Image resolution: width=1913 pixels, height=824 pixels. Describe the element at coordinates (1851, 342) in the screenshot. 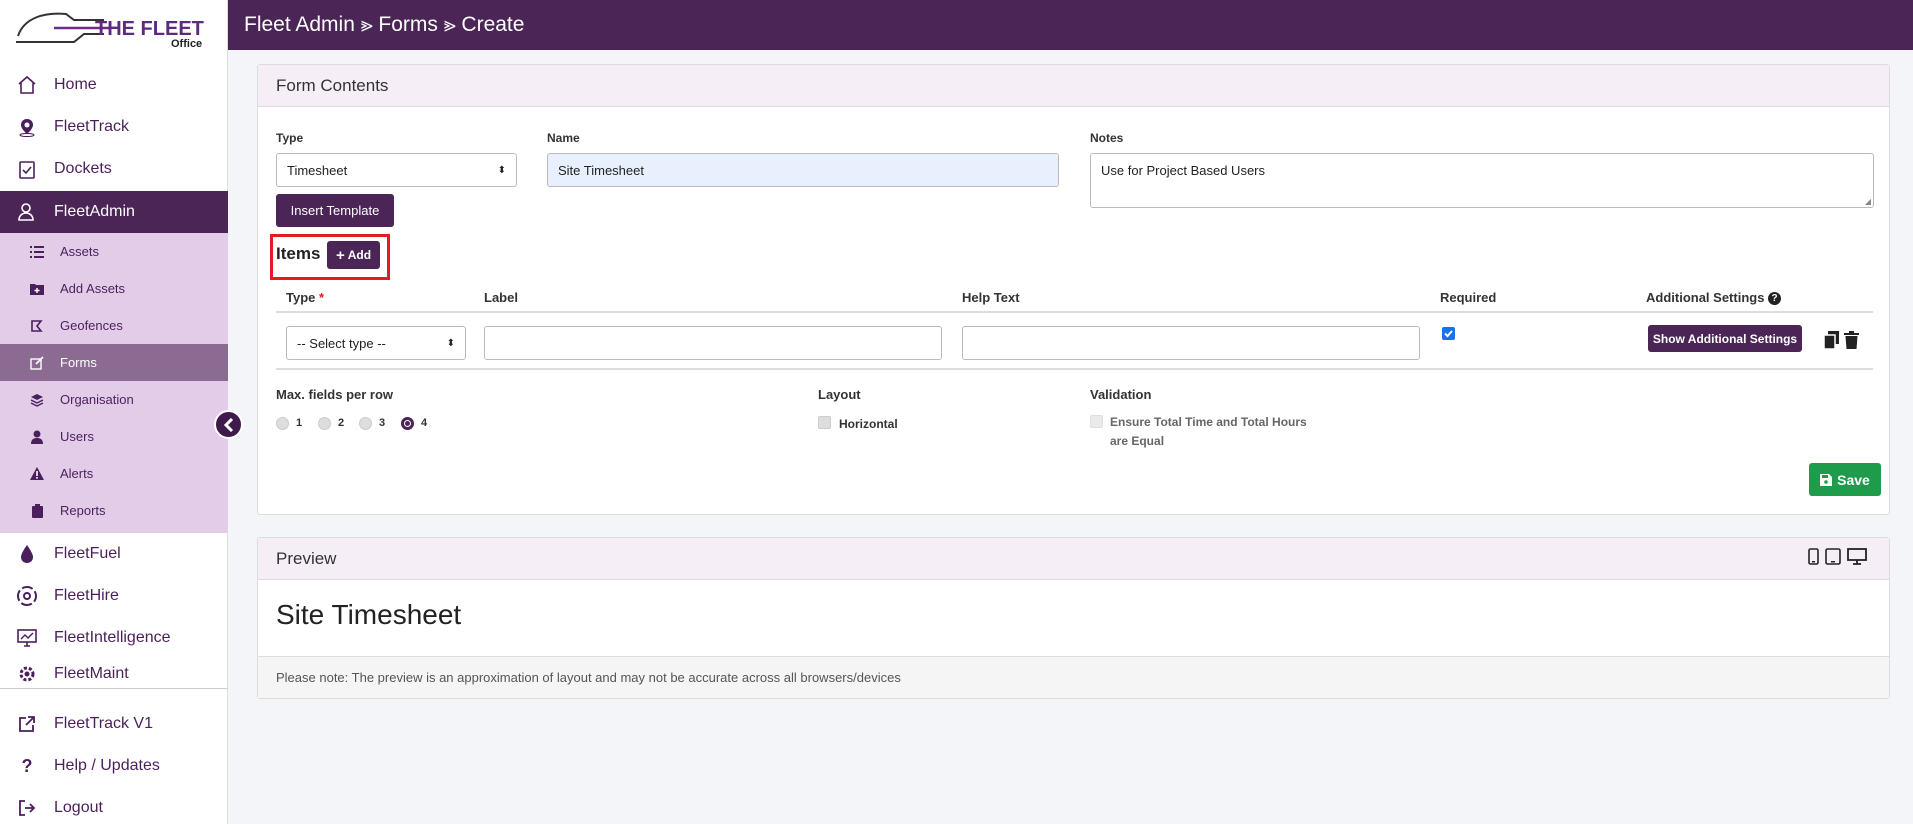

I see `trash-icon` at that location.